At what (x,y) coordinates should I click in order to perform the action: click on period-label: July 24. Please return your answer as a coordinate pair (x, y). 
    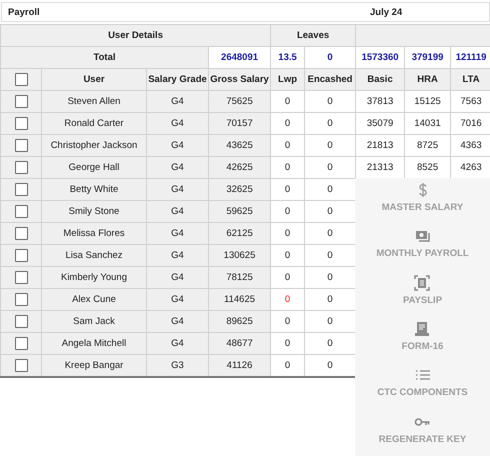
    Looking at the image, I should click on (386, 12).